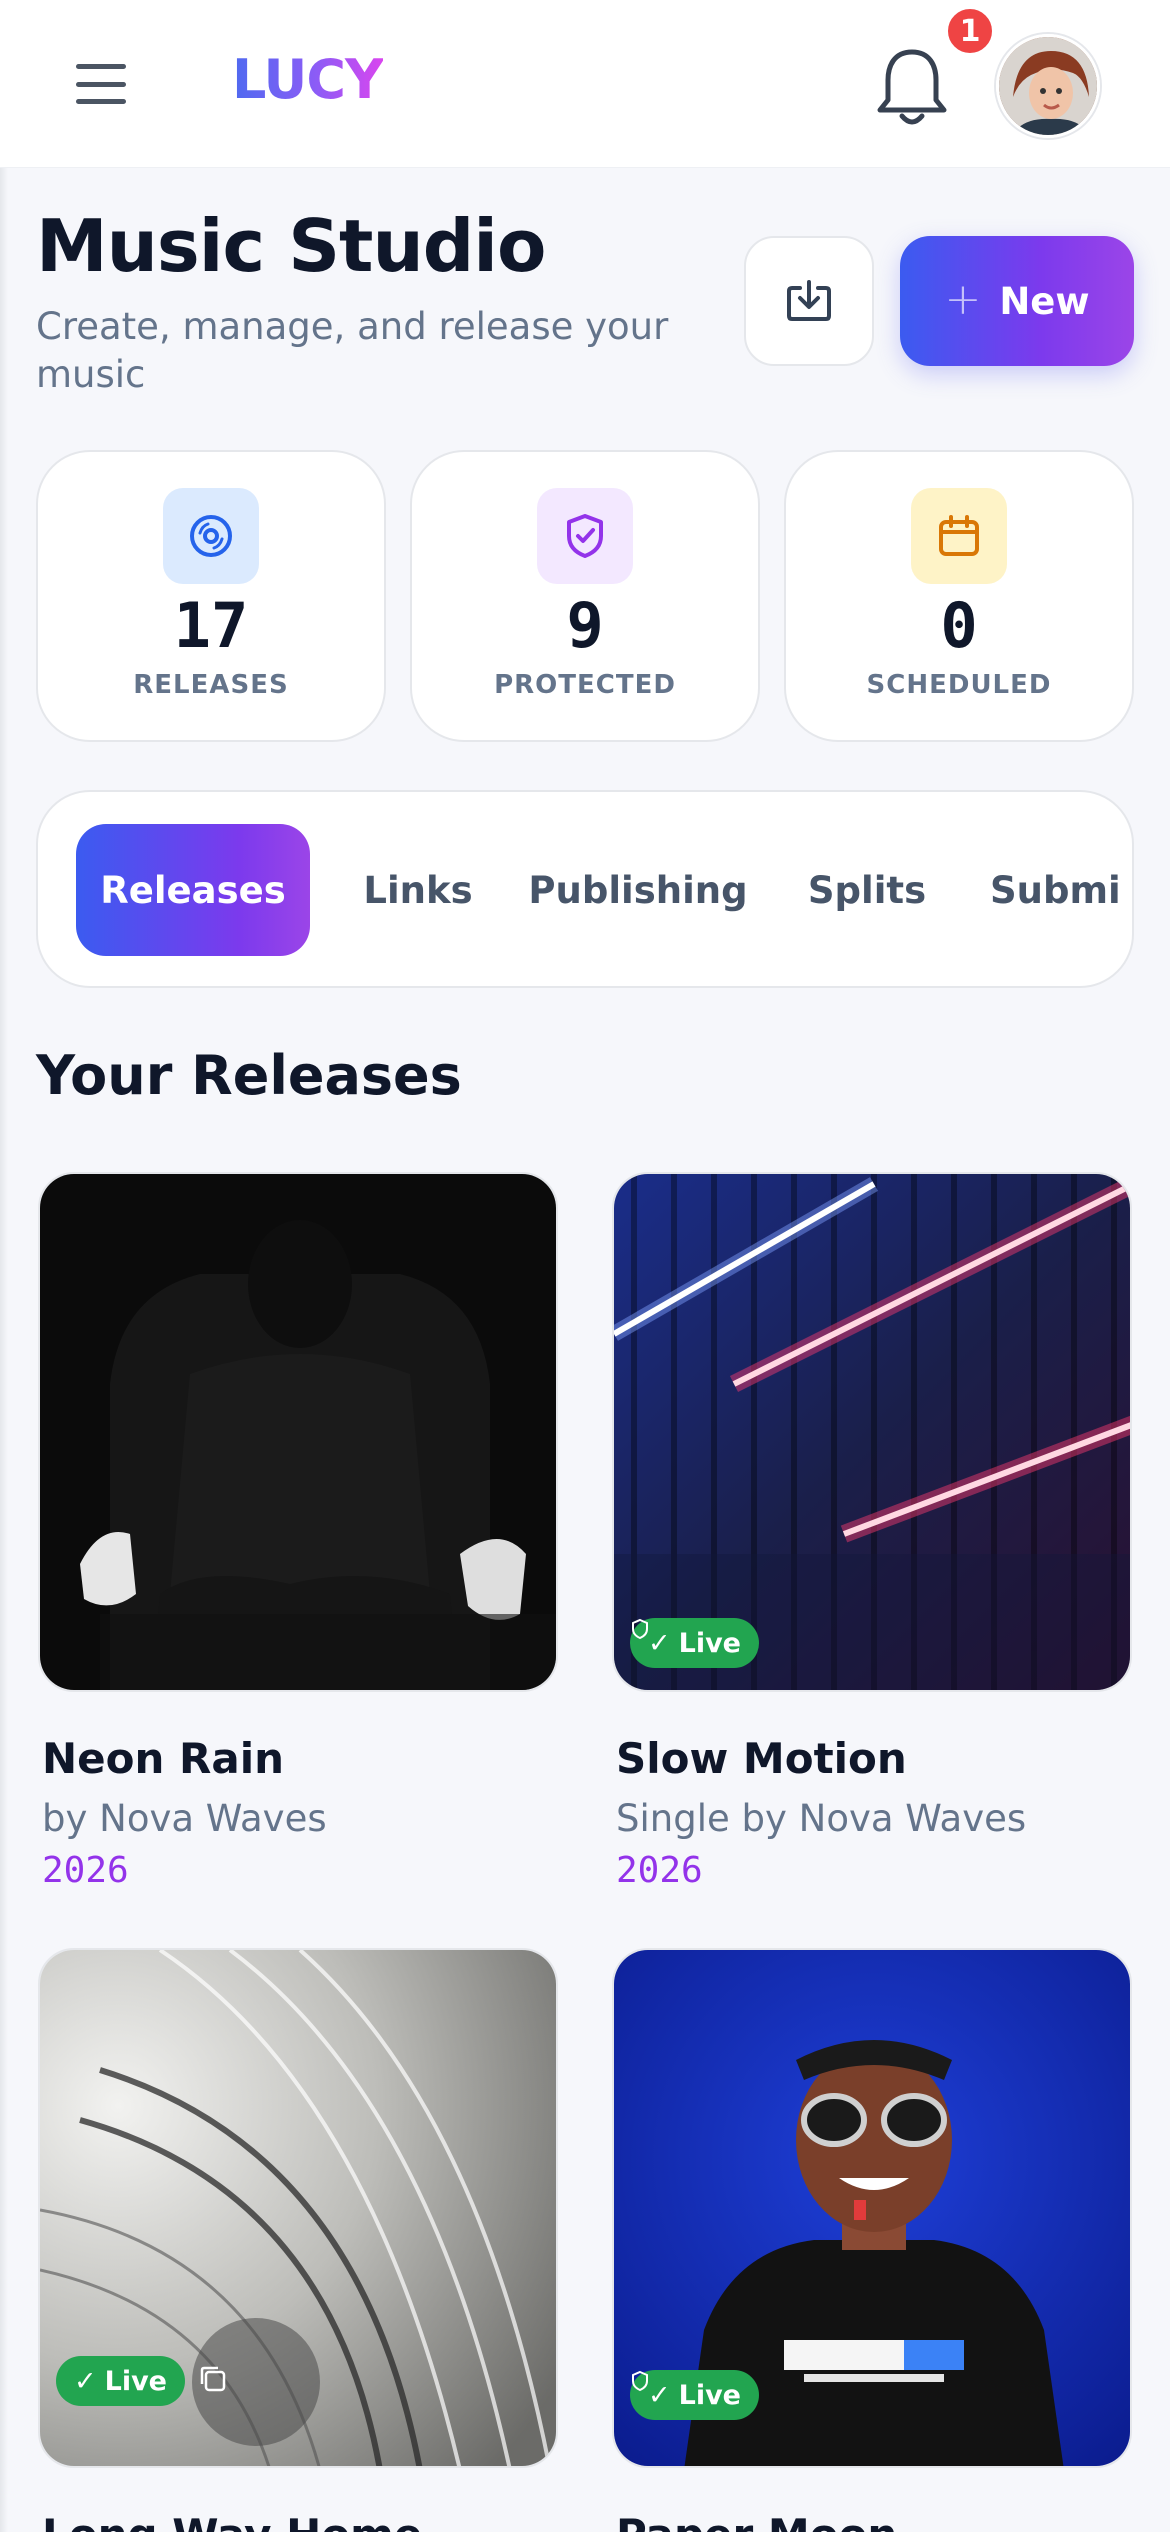  I want to click on stat-label: RELEASES, so click(211, 685).